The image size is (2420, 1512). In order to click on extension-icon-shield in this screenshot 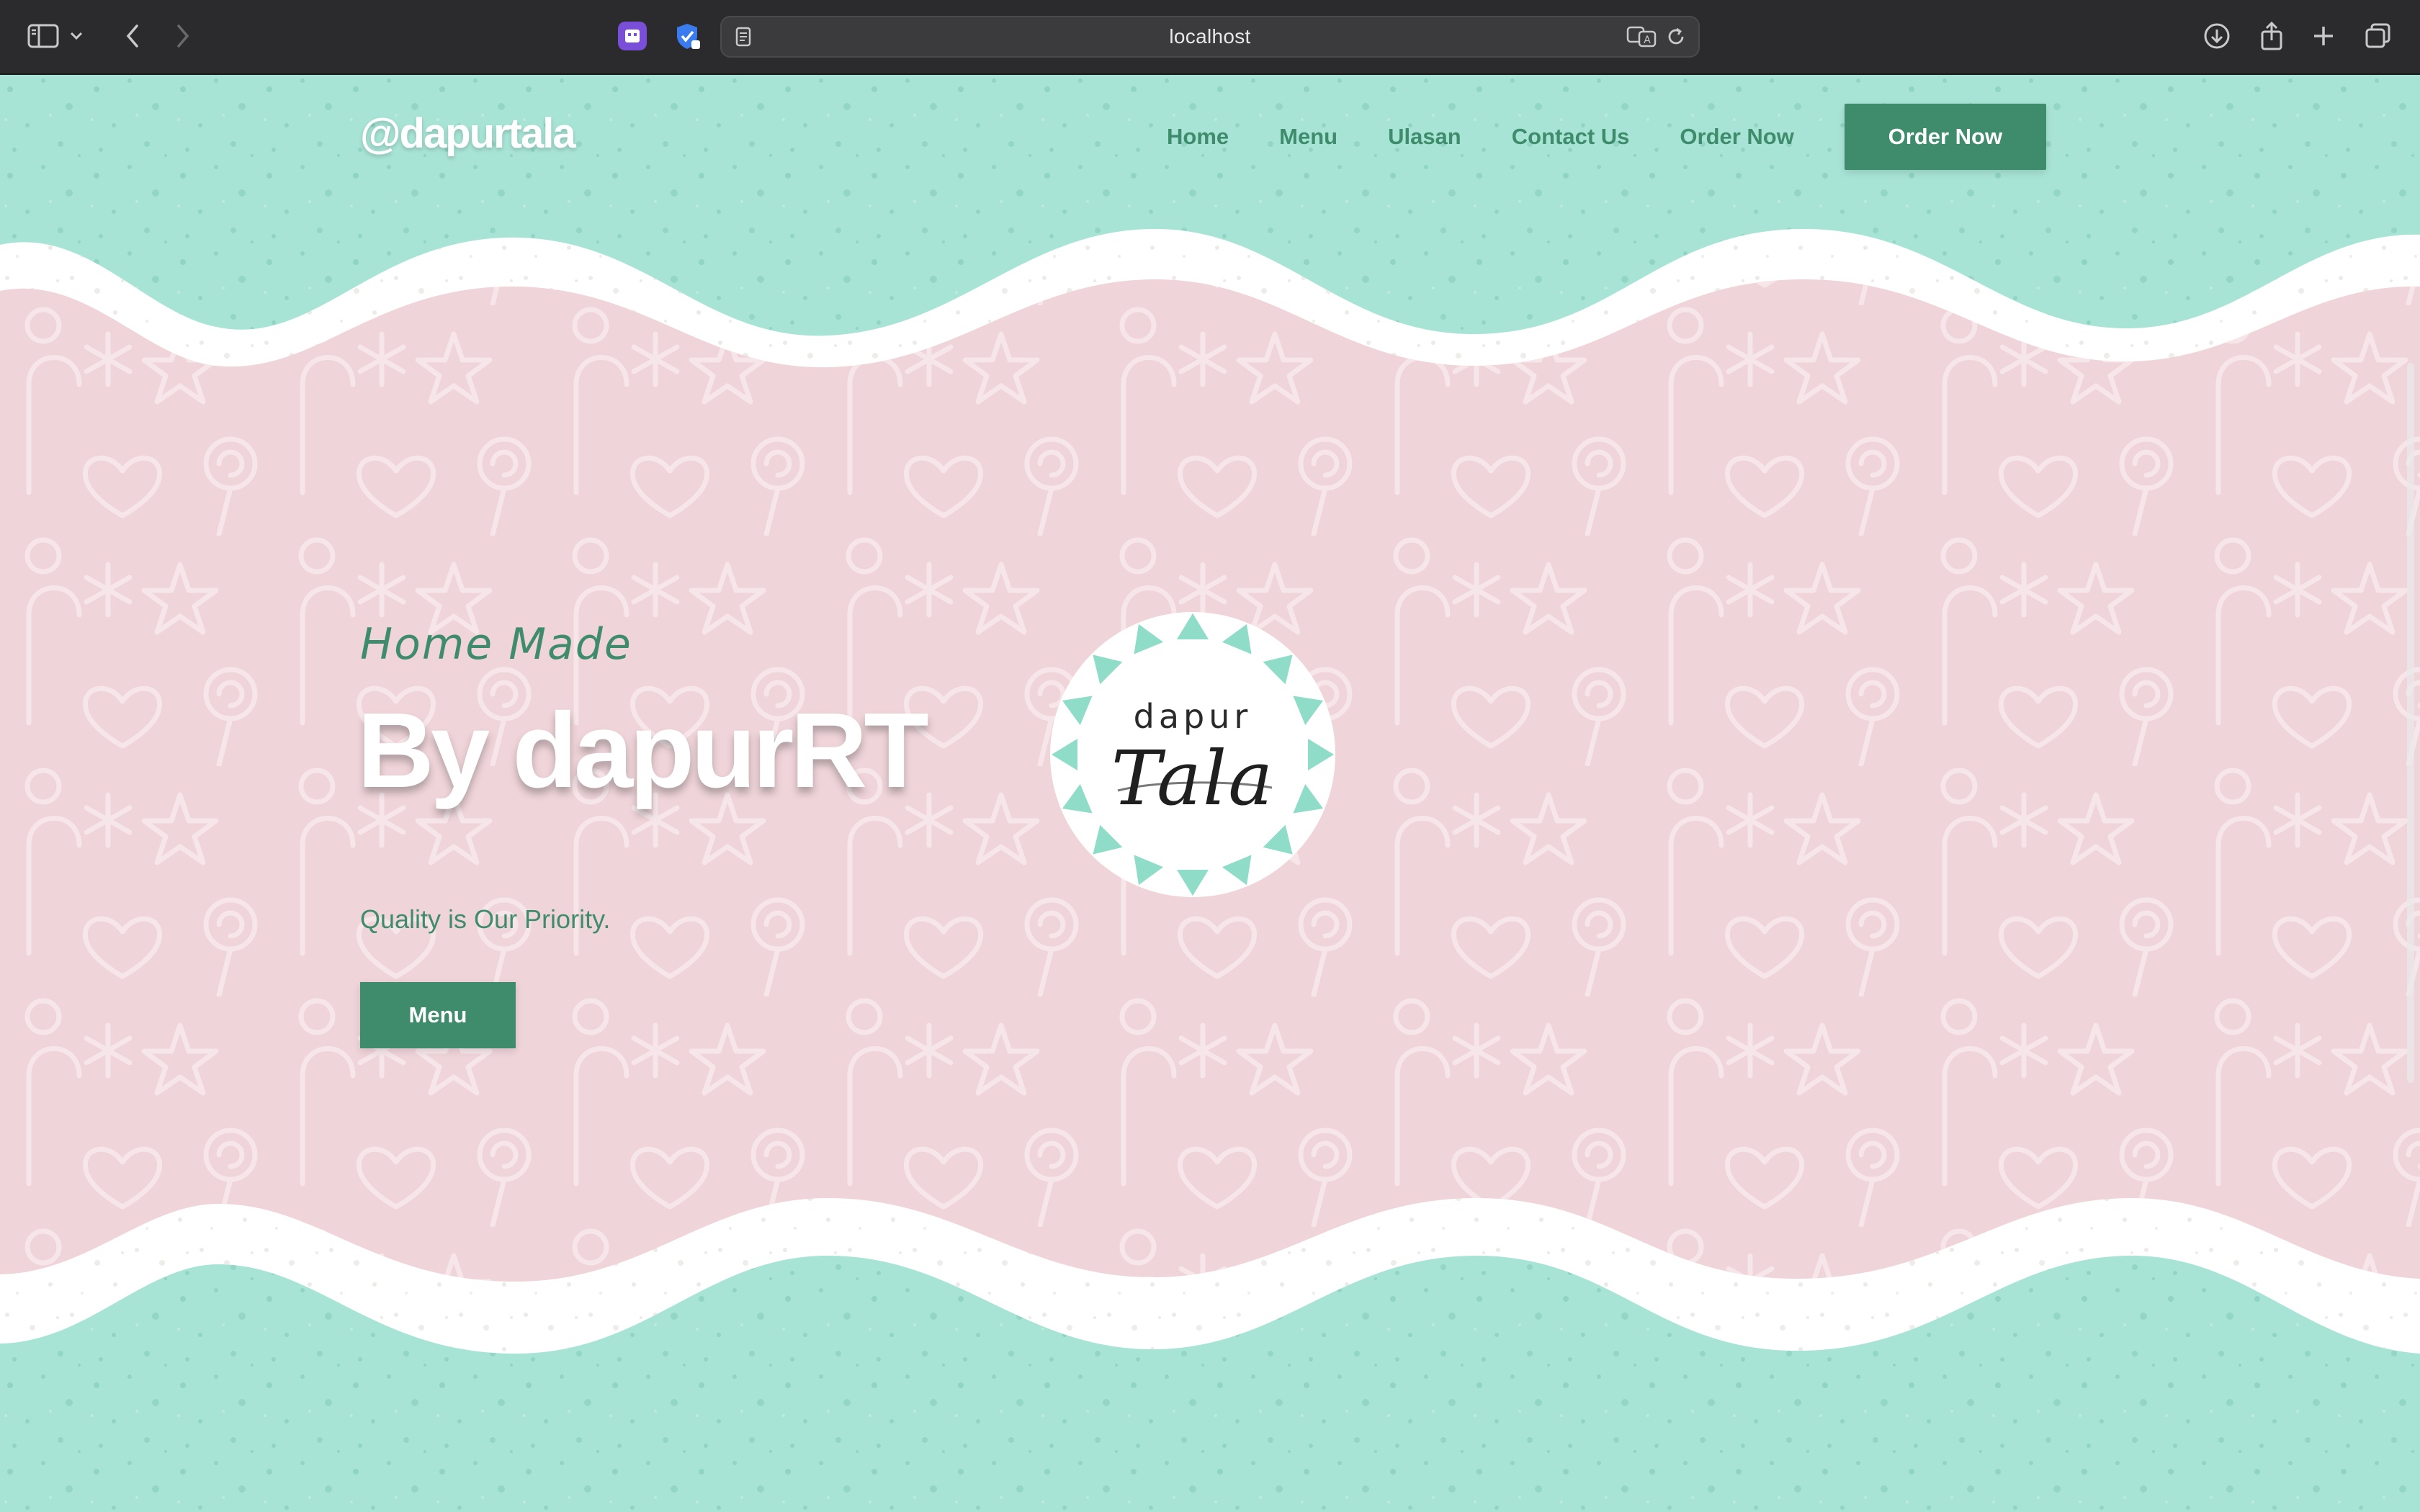, I will do `click(687, 36)`.